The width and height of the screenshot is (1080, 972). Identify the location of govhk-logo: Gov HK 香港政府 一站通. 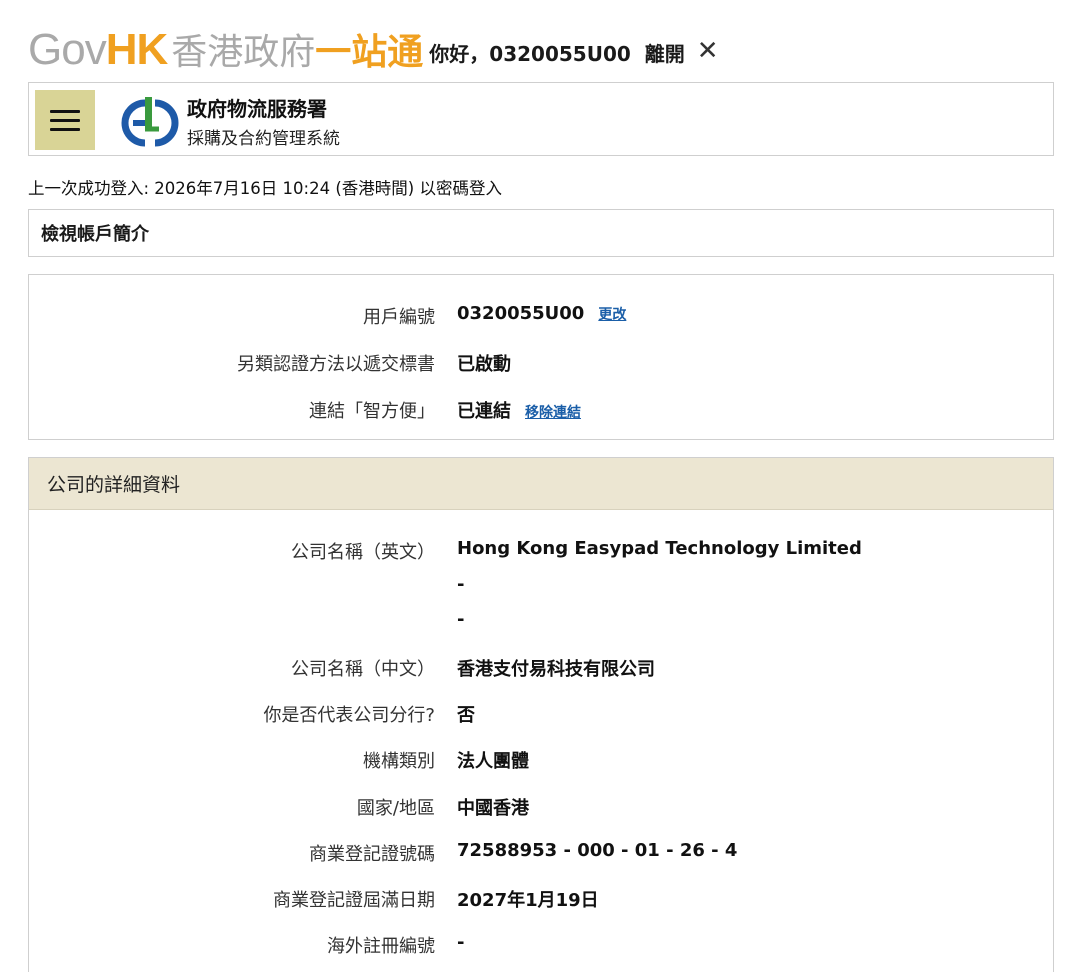
(225, 49).